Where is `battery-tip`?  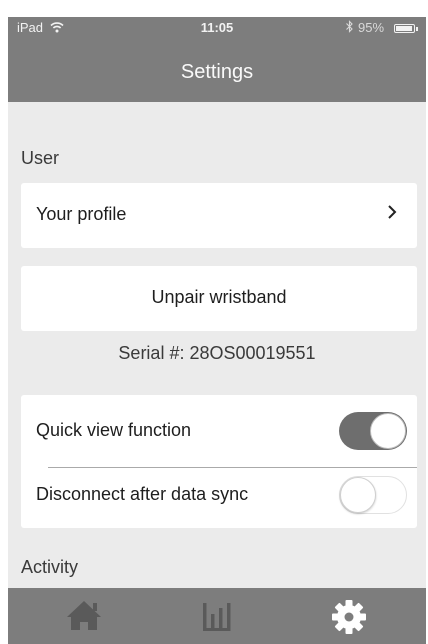 battery-tip is located at coordinates (417, 29).